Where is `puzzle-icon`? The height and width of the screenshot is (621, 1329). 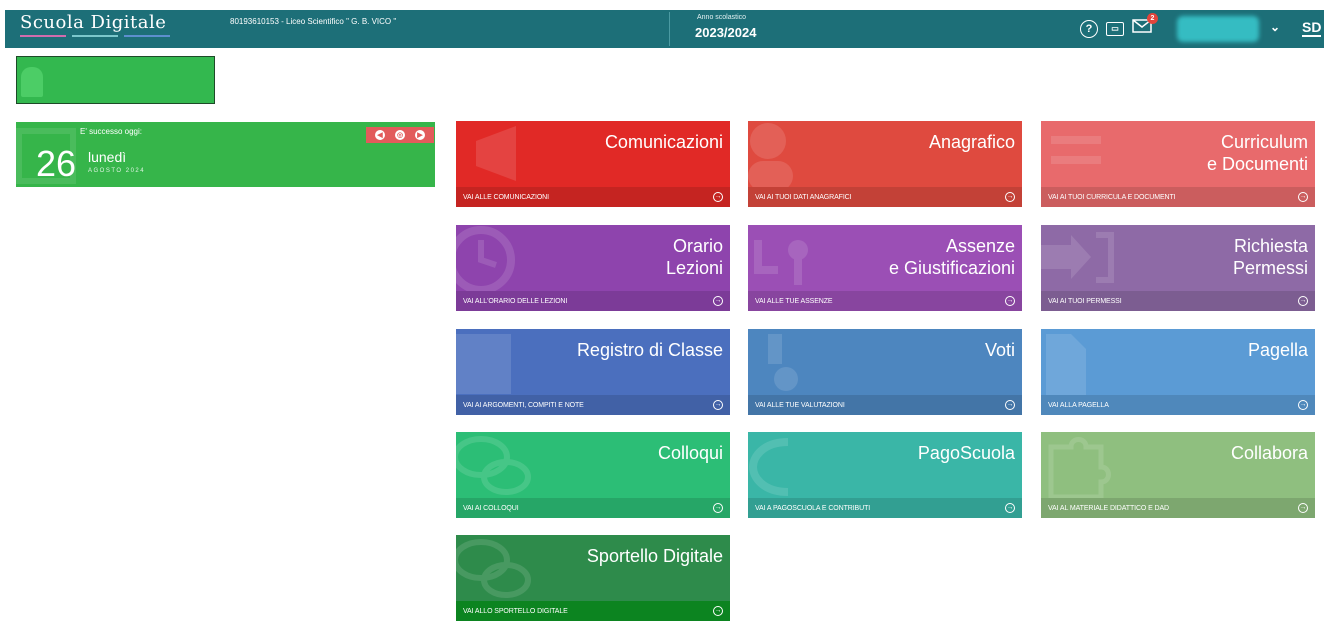 puzzle-icon is located at coordinates (1079, 467).